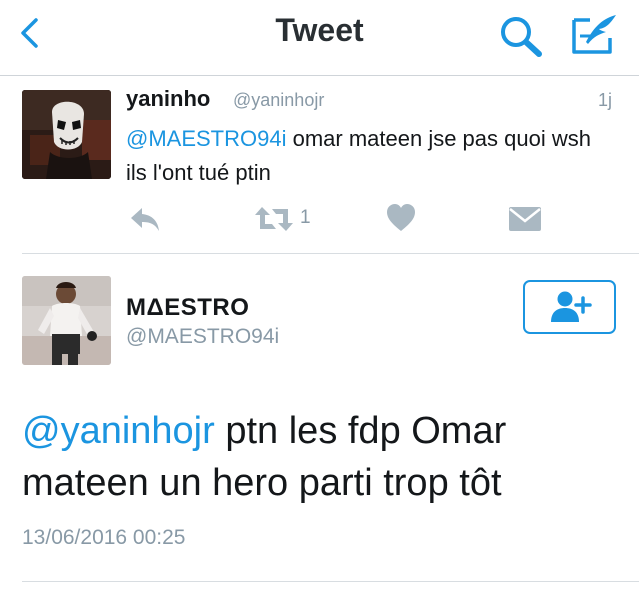 Image resolution: width=639 pixels, height=598 pixels. What do you see at coordinates (206, 138) in the screenshot?
I see `mention-link: @MAESTRO94i` at bounding box center [206, 138].